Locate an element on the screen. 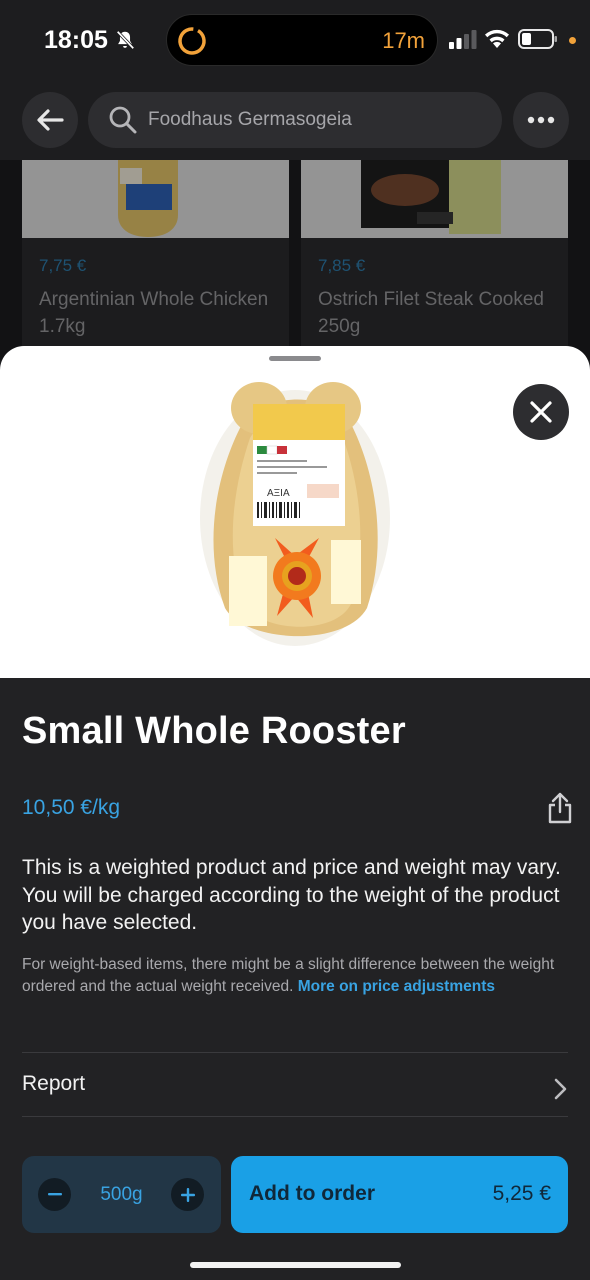  home-indicator is located at coordinates (295, 1265).